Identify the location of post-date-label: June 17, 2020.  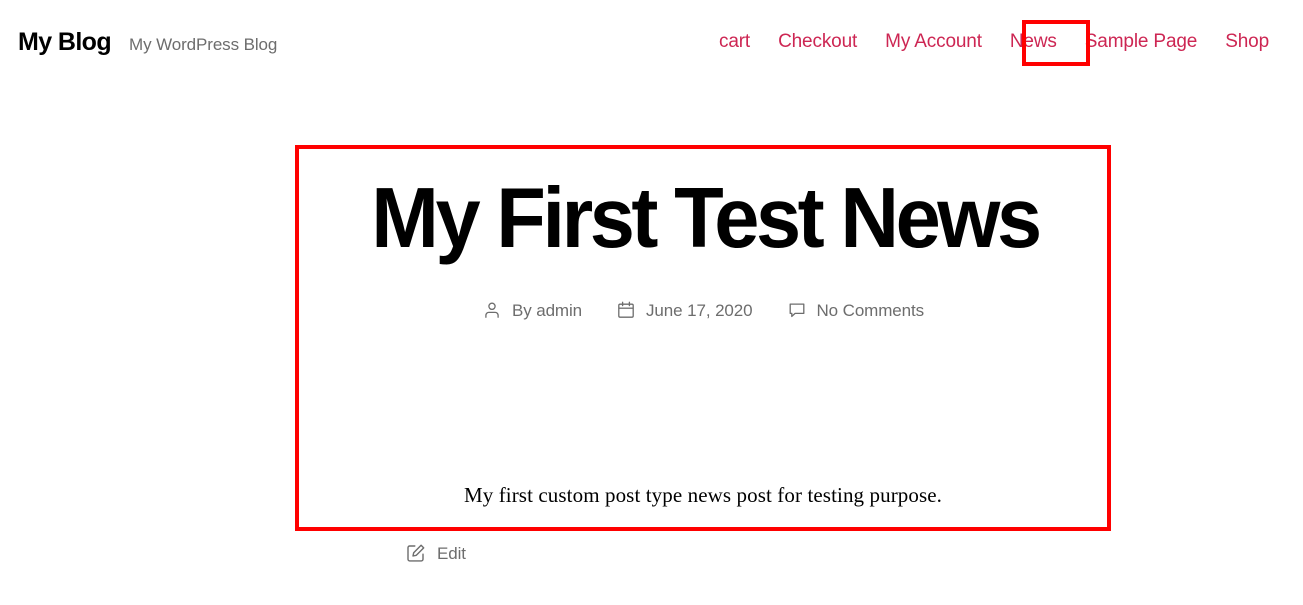
(699, 310).